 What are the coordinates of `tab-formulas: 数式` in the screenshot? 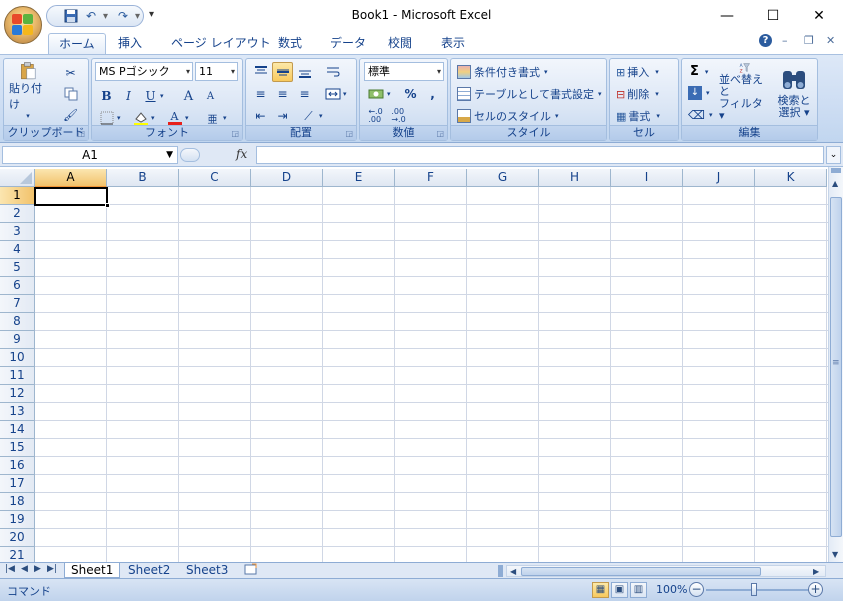 It's located at (290, 43).